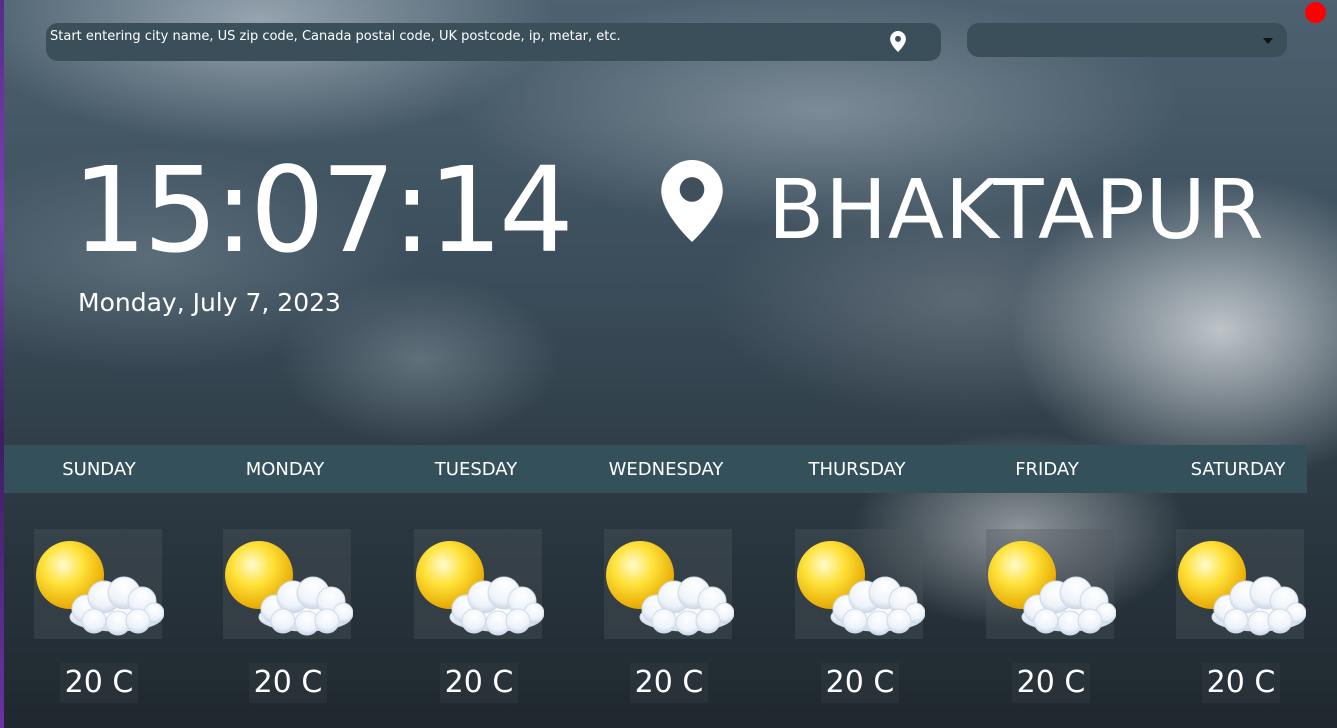 The width and height of the screenshot is (1337, 728). What do you see at coordinates (857, 469) in the screenshot?
I see `forecast-day-label: THURSDAY` at bounding box center [857, 469].